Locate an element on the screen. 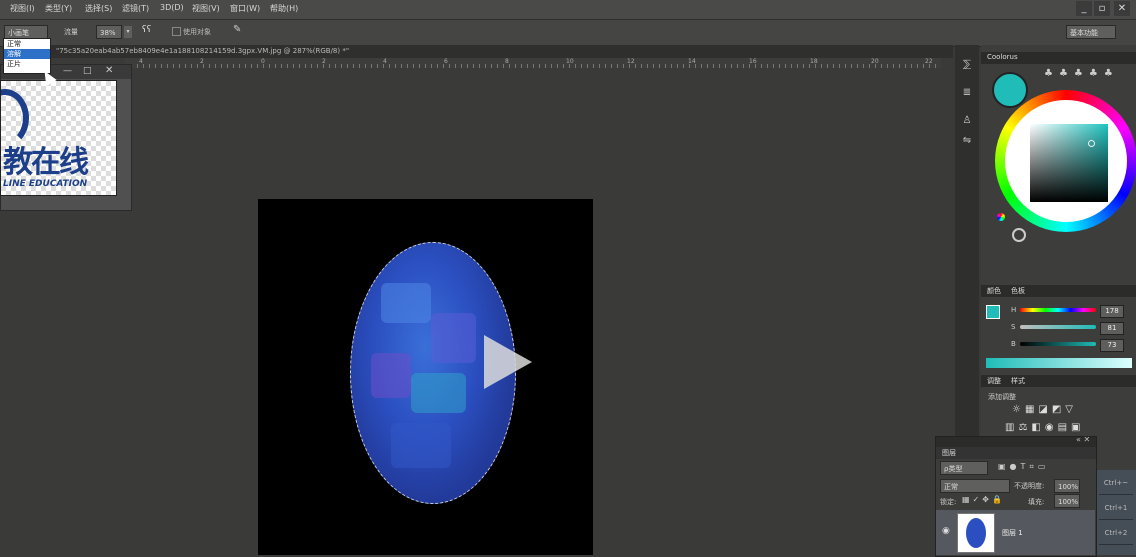 The image size is (1136, 557). close-button: ✕ is located at coordinates (1122, 8).